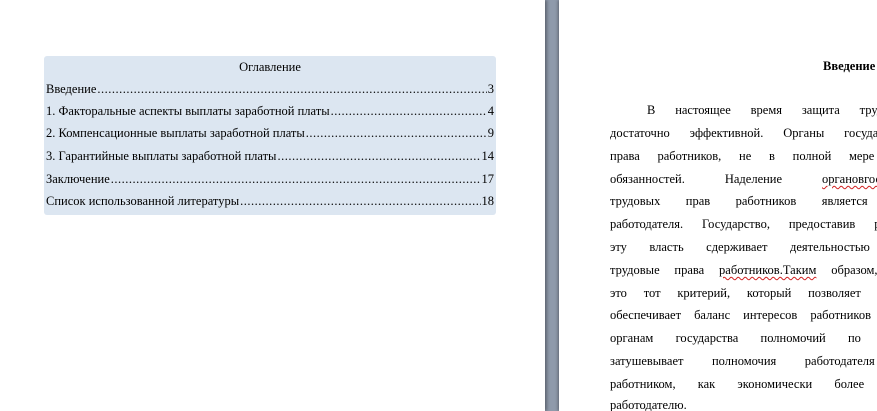 Image resolution: width=877 pixels, height=411 pixels. Describe the element at coordinates (762, 110) in the screenshot. I see `text-line: В настоящее время защита трудовых` at that location.